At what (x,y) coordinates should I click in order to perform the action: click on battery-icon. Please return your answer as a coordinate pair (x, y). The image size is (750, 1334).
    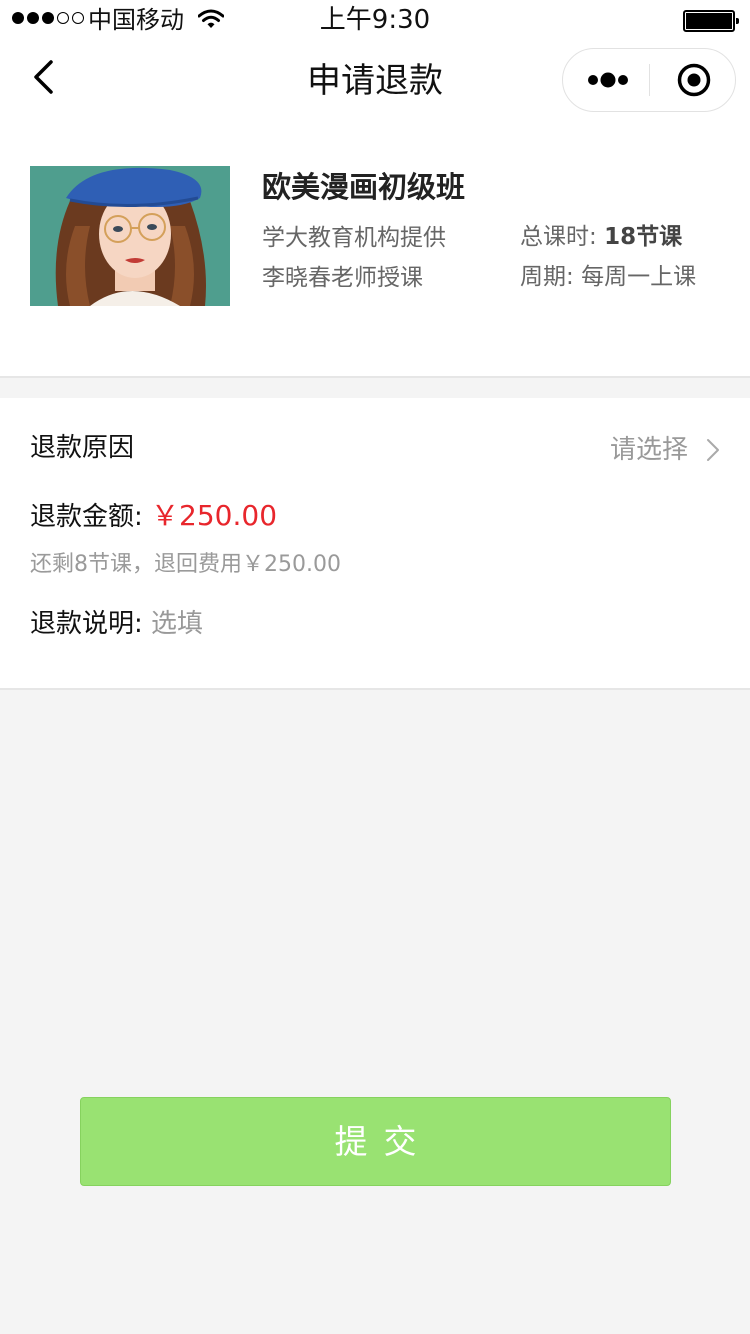
    Looking at the image, I should click on (711, 21).